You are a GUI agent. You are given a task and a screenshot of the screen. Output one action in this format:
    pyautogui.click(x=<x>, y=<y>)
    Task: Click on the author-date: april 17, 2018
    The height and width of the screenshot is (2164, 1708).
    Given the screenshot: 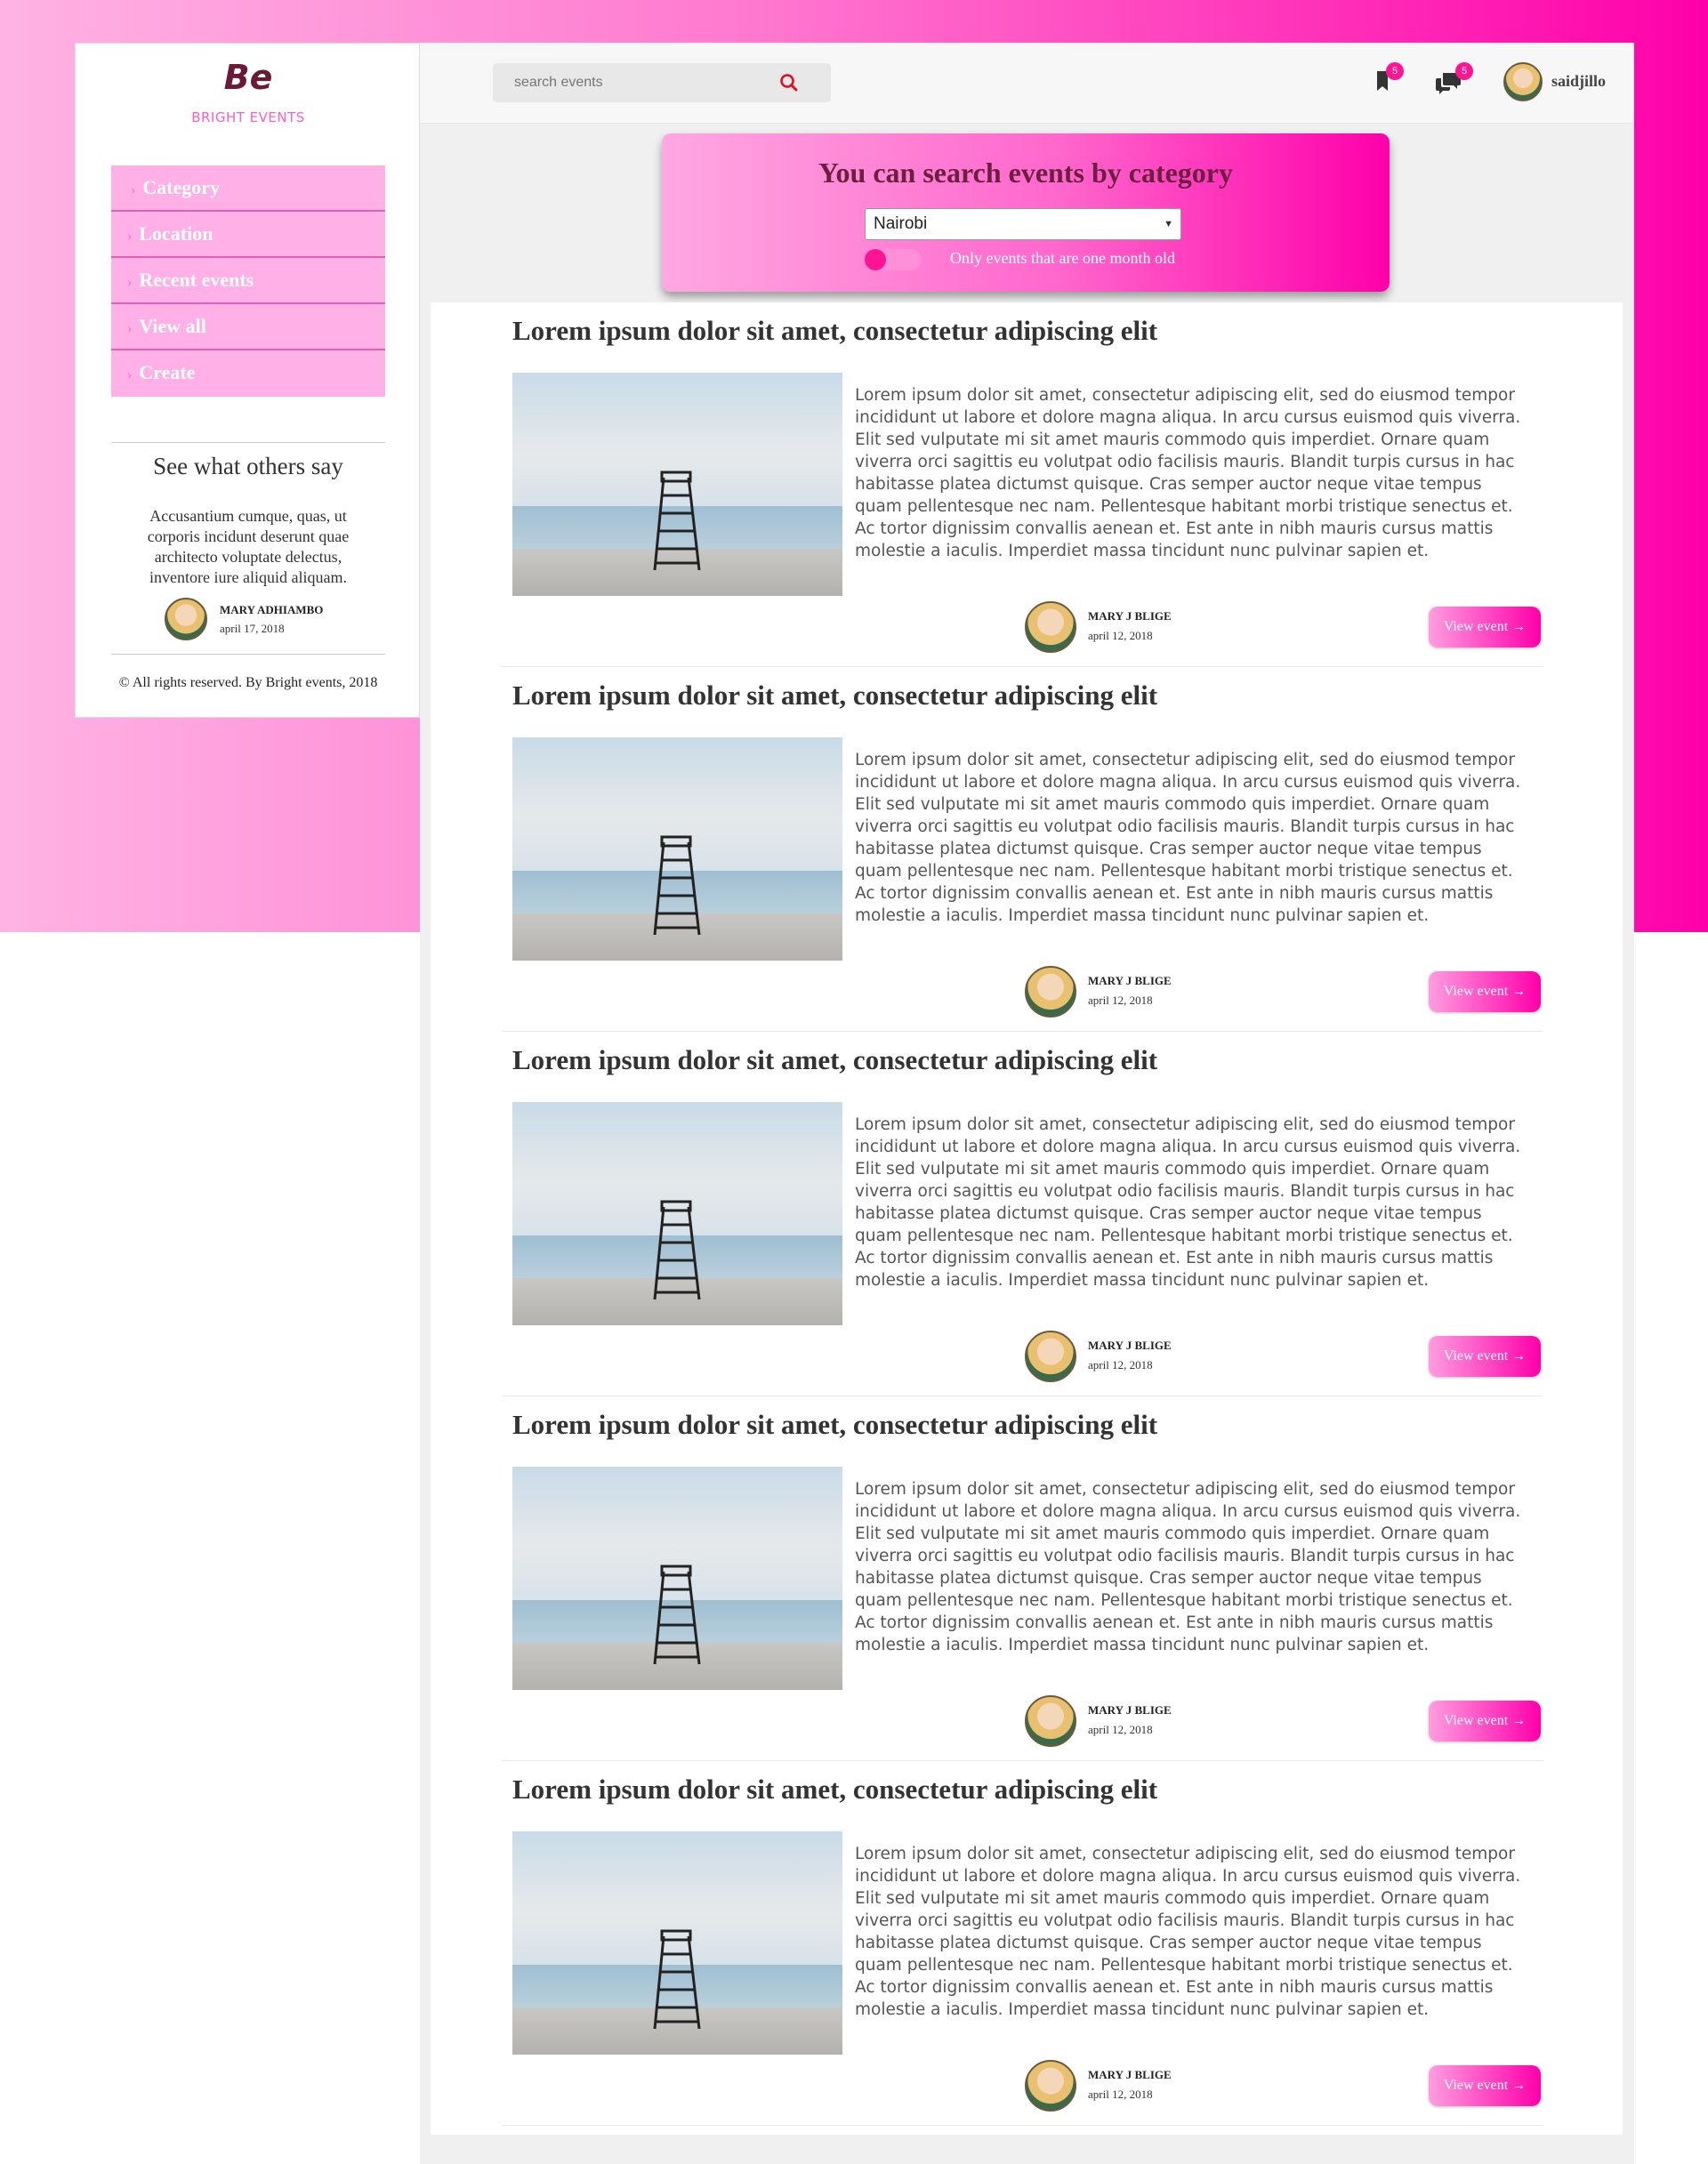 What is the action you would take?
    pyautogui.click(x=252, y=628)
    